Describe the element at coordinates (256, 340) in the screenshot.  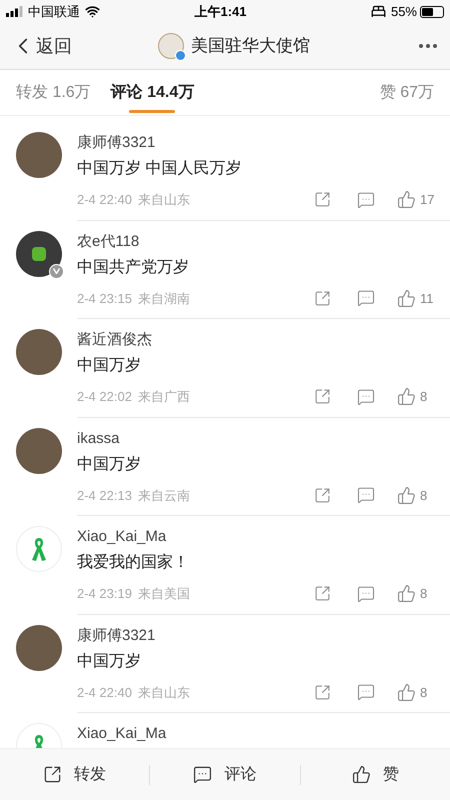
I see `username: 酱近酒俊杰` at that location.